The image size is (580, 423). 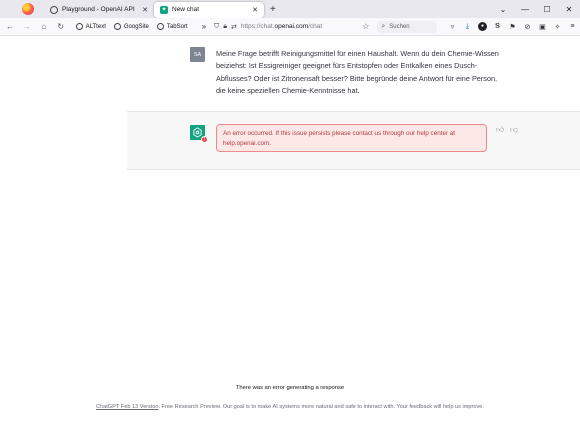 What do you see at coordinates (10, 26) in the screenshot?
I see `back-arrow-icon: ←` at bounding box center [10, 26].